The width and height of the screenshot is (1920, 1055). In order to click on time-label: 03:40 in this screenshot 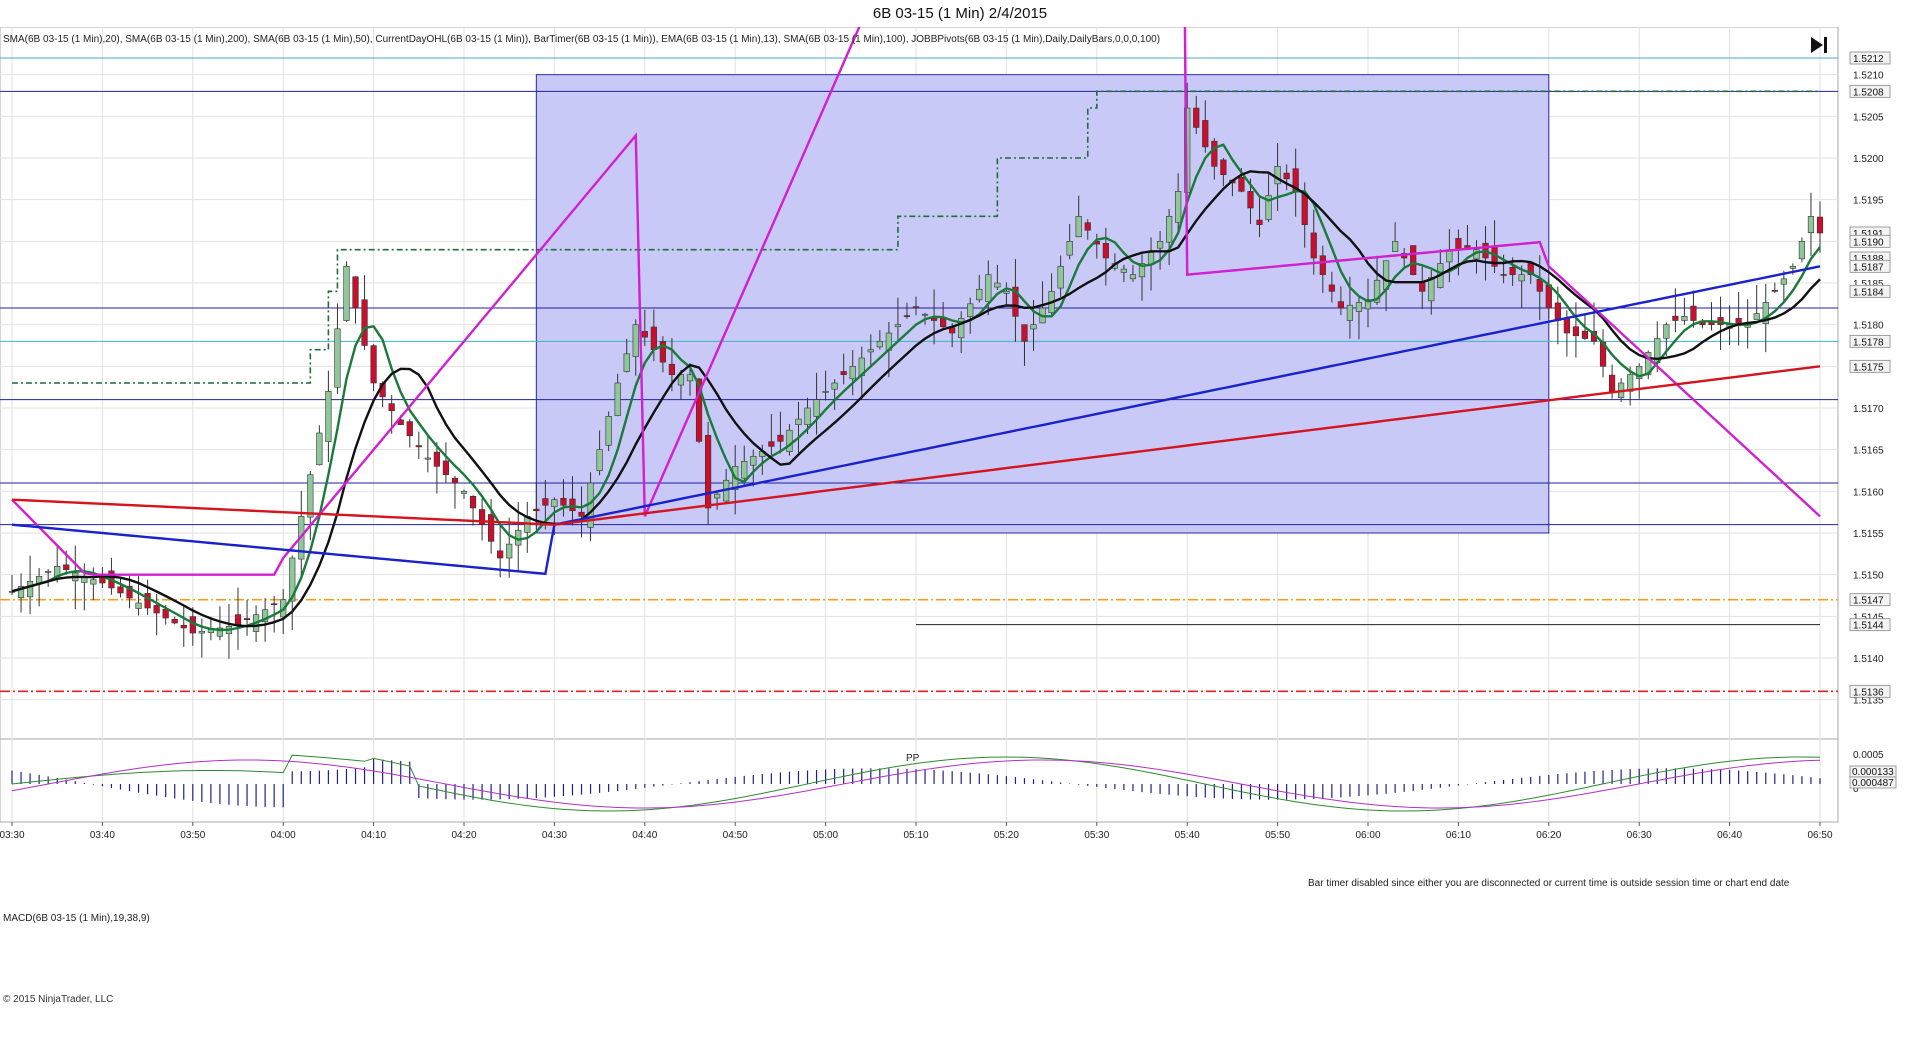, I will do `click(102, 835)`.